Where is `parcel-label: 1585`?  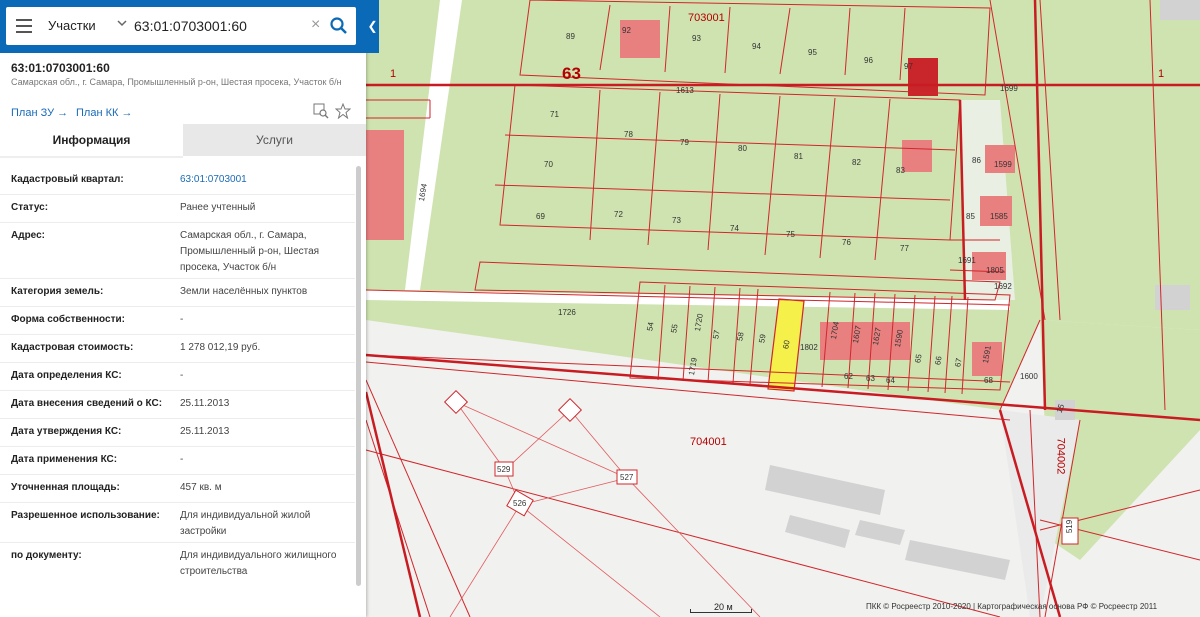
parcel-label: 1585 is located at coordinates (999, 216).